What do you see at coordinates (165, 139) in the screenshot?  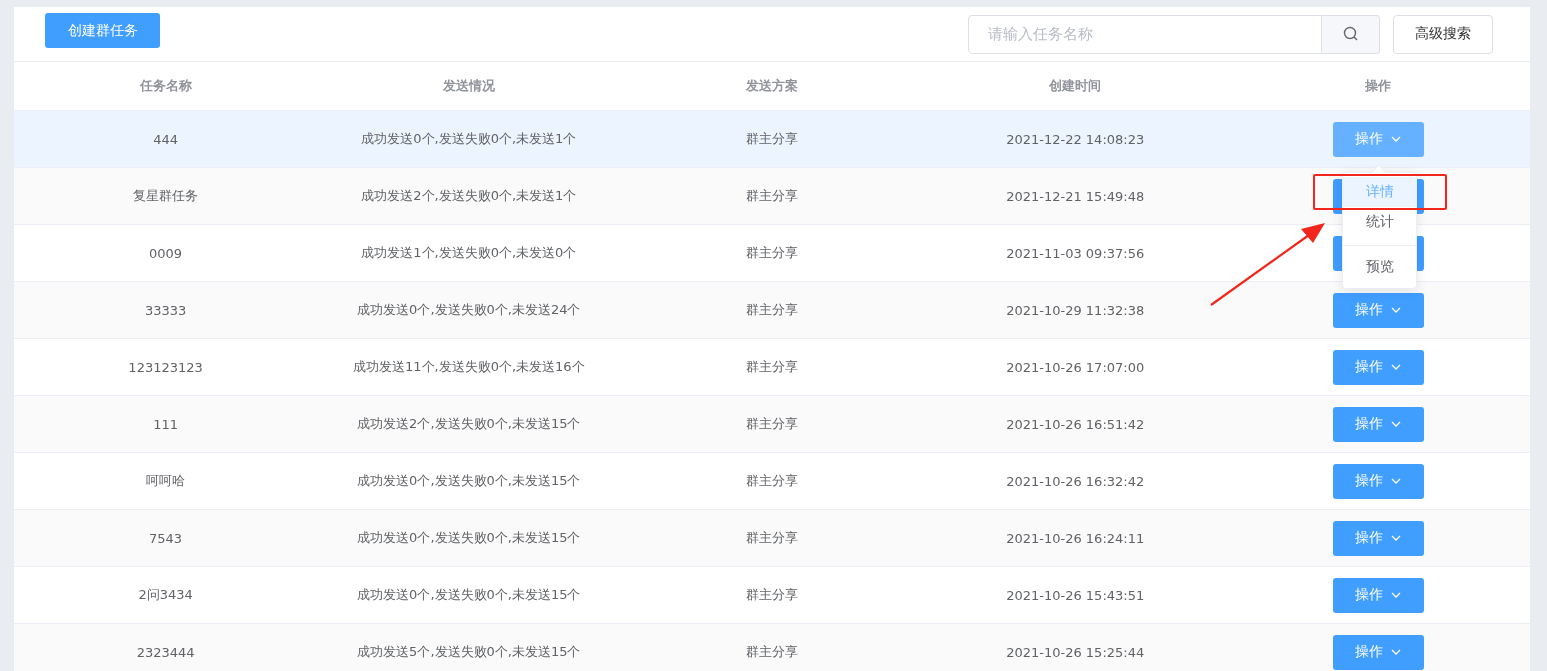 I see `task-name-cell: 444` at bounding box center [165, 139].